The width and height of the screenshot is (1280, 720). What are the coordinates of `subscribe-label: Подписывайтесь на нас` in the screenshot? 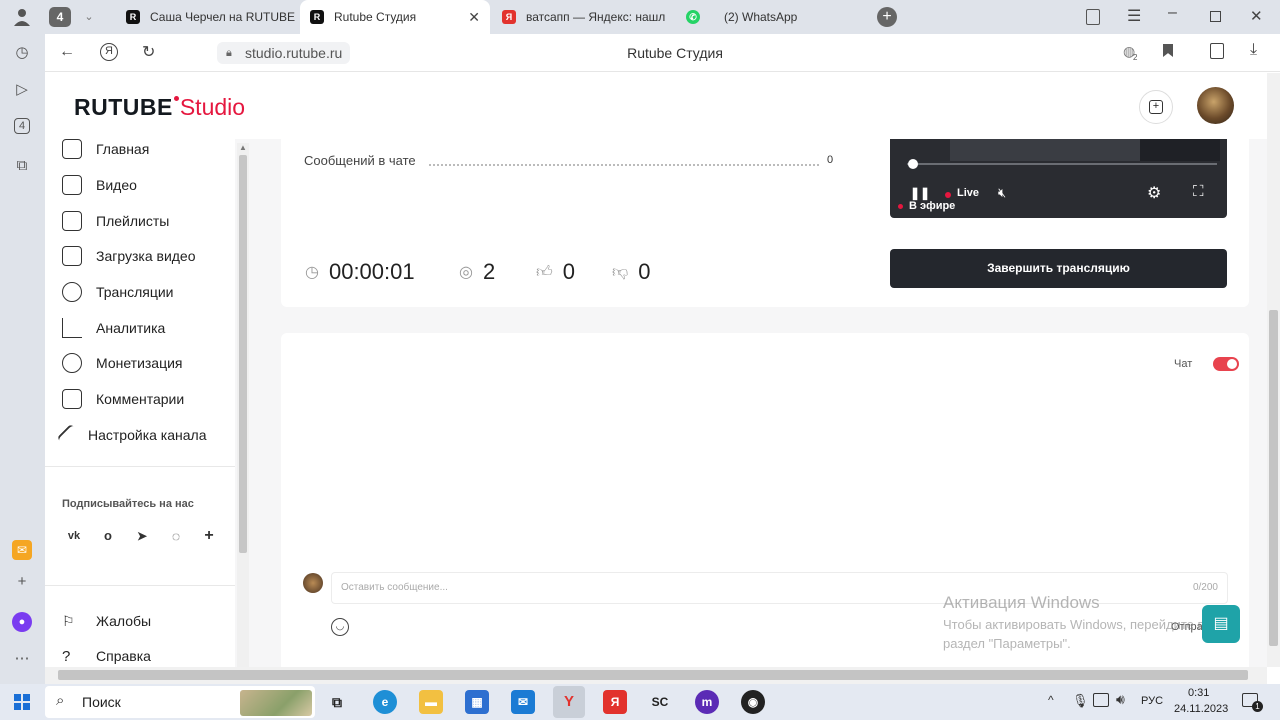 It's located at (128, 504).